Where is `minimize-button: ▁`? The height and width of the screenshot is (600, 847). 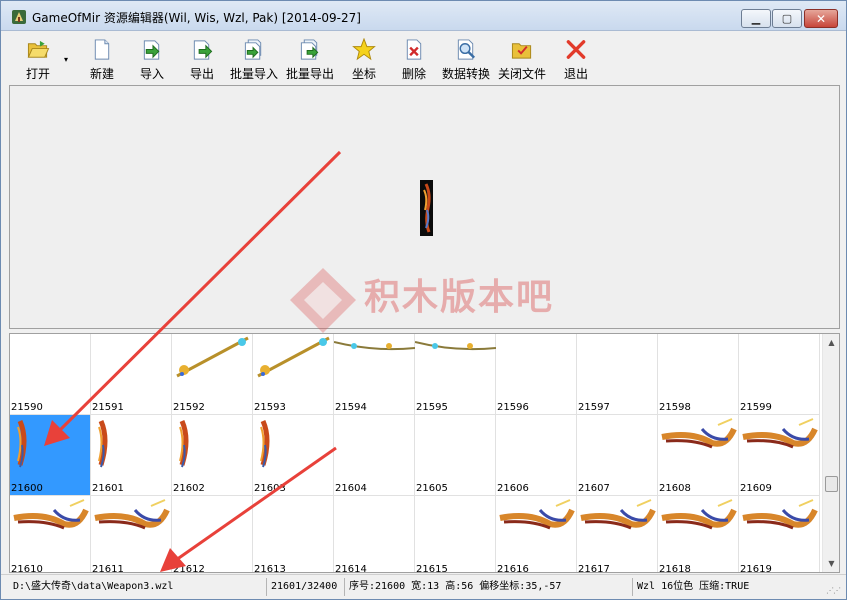
minimize-button: ▁ is located at coordinates (756, 18).